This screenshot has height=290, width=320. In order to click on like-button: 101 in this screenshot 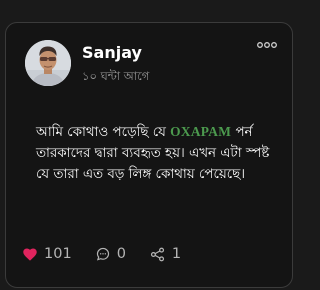, I will do `click(47, 254)`.